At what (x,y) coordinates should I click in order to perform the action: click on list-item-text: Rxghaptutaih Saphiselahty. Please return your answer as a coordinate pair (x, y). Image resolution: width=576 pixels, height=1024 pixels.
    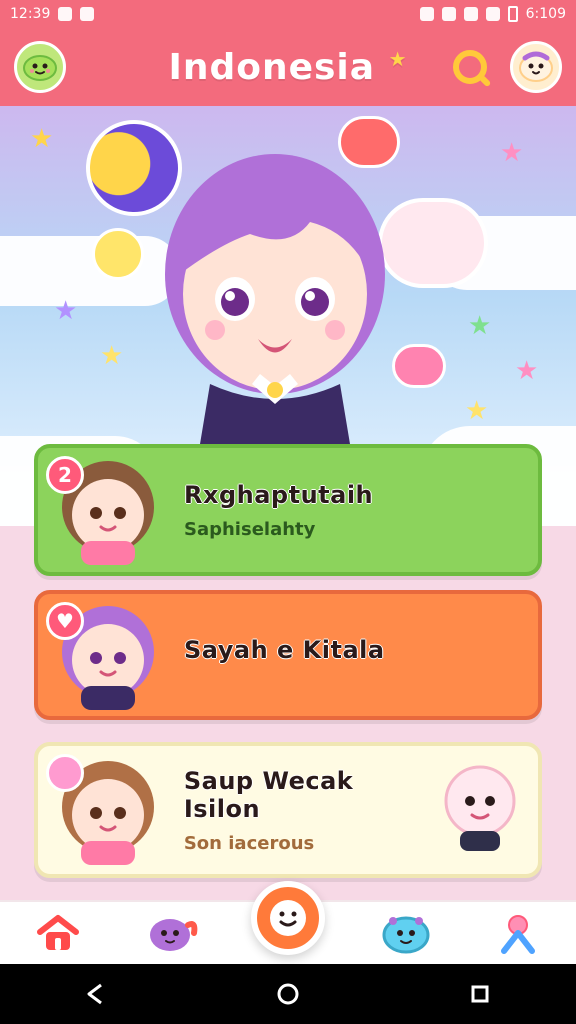
    Looking at the image, I should click on (278, 510).